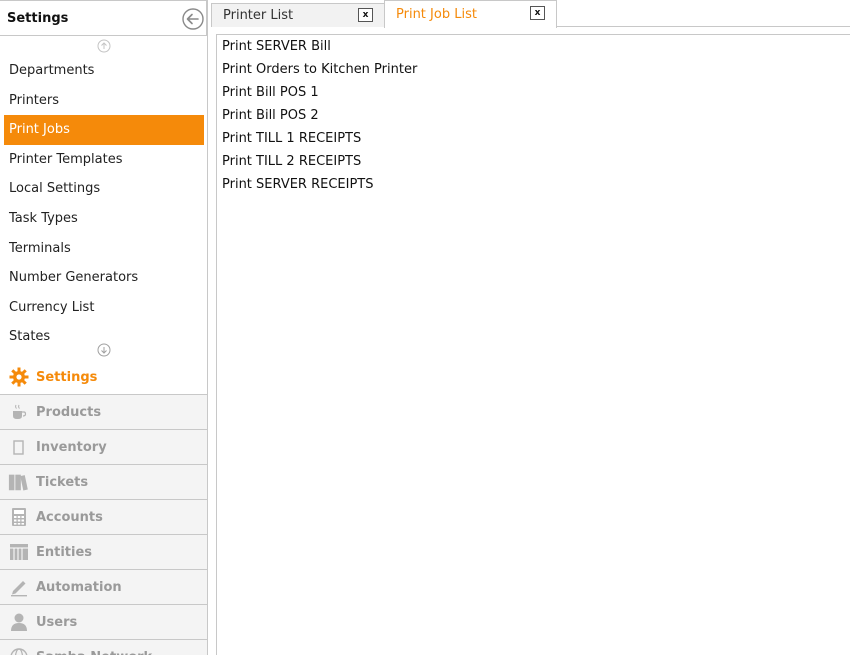 Image resolution: width=850 pixels, height=655 pixels. Describe the element at coordinates (79, 587) in the screenshot. I see `section-label: Automation` at that location.